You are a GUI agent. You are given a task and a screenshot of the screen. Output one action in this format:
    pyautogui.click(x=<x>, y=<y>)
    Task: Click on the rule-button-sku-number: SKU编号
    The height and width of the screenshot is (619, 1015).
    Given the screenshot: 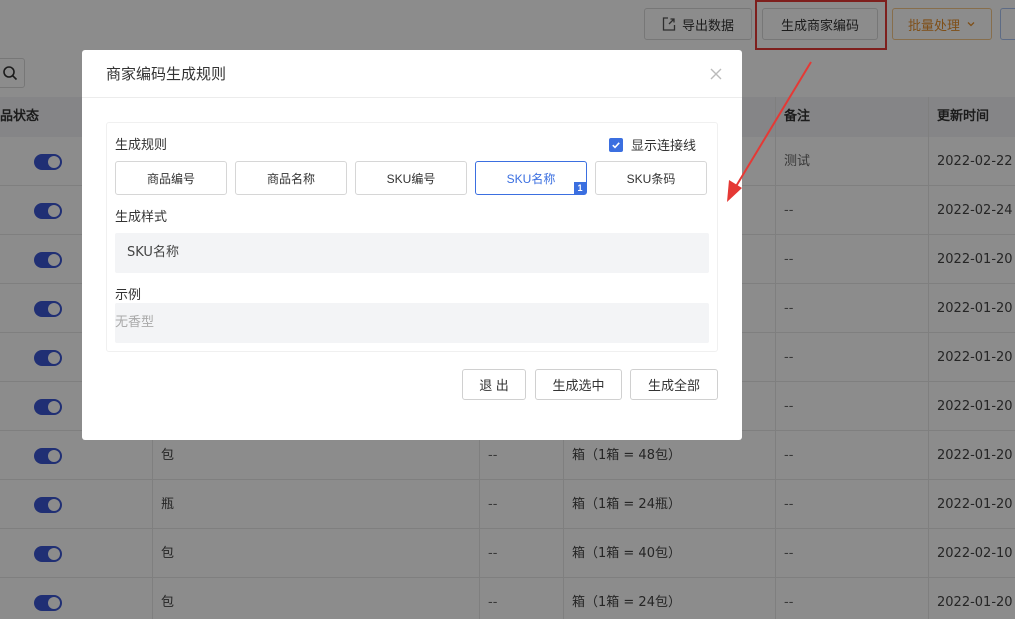 What is the action you would take?
    pyautogui.click(x=411, y=178)
    